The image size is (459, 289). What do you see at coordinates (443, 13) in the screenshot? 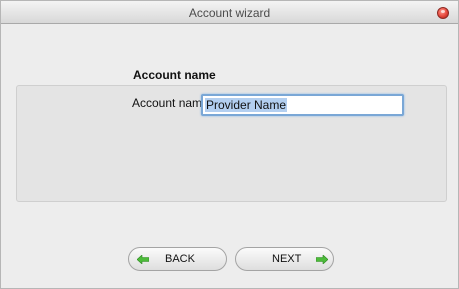
I see `close-icon` at bounding box center [443, 13].